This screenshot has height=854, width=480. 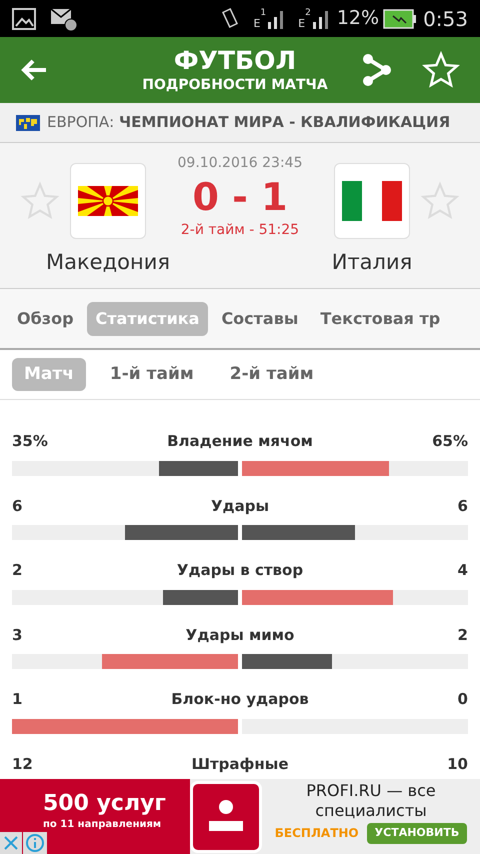 What do you see at coordinates (17, 506) in the screenshot?
I see `home-value: 6` at bounding box center [17, 506].